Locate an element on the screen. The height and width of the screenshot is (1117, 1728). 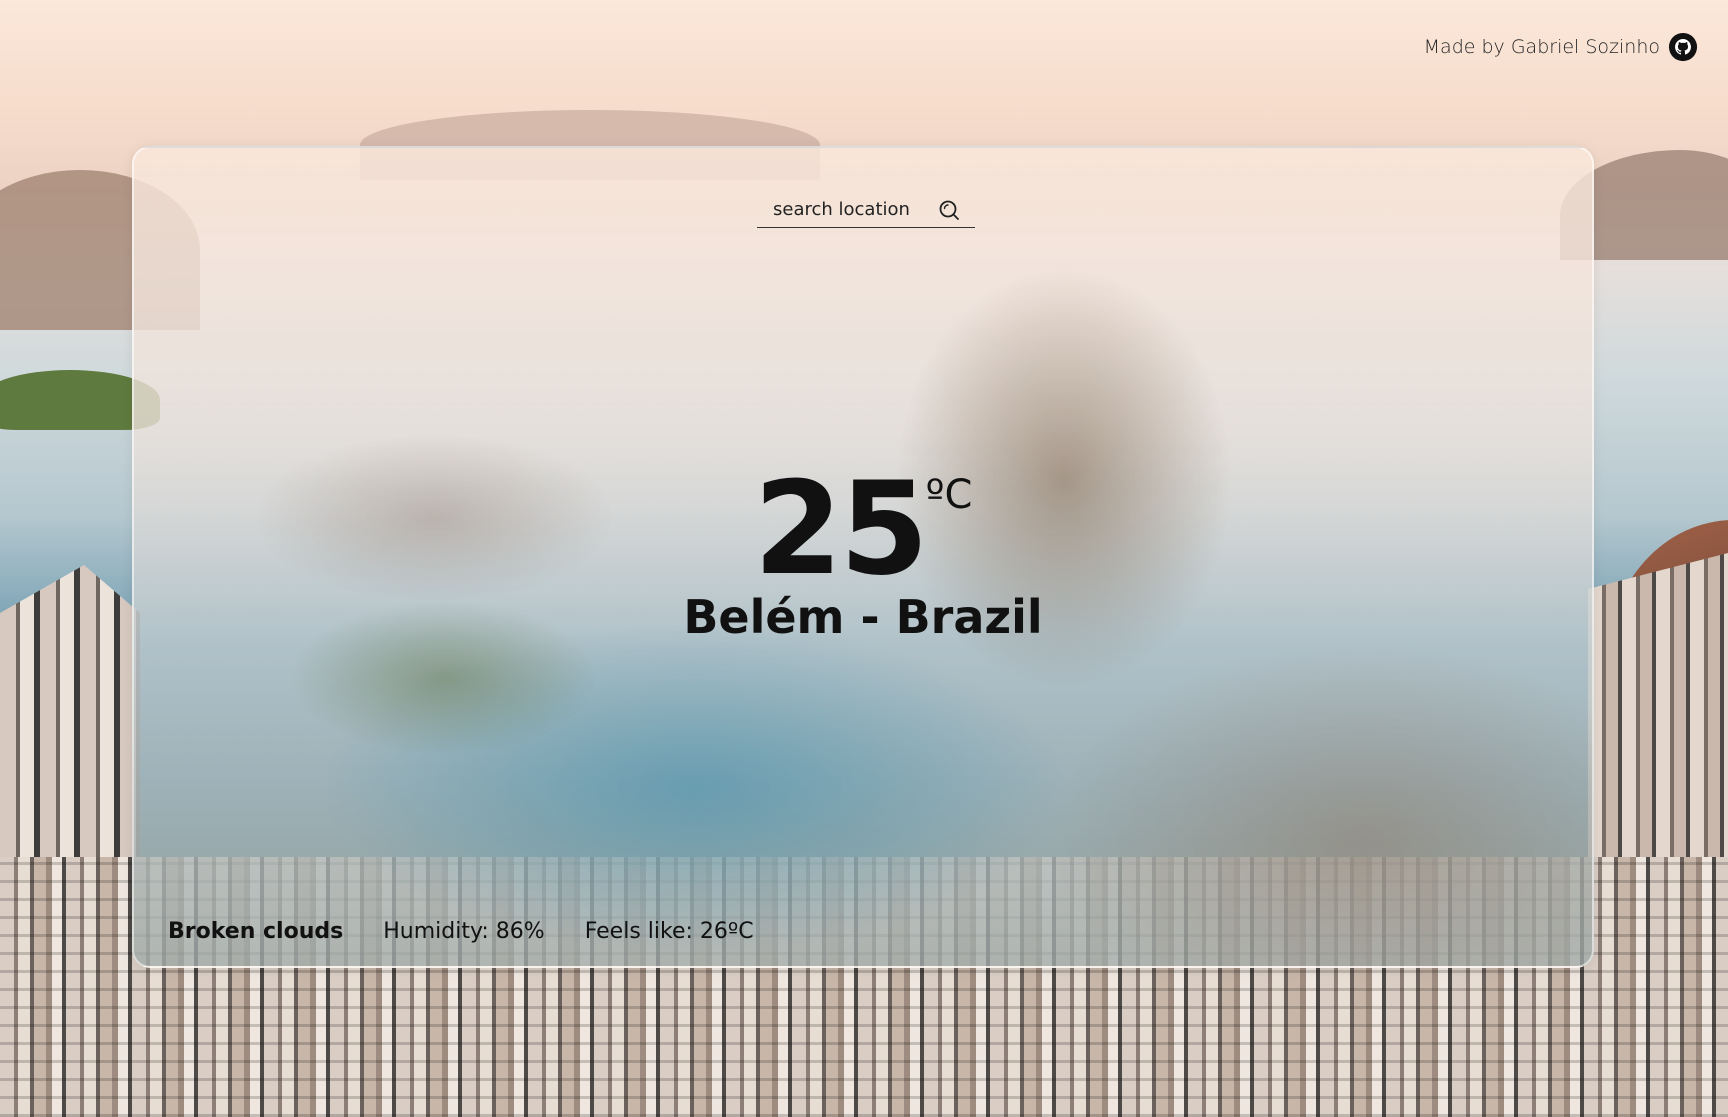
temperature-display: 25 ºC is located at coordinates (863, 530).